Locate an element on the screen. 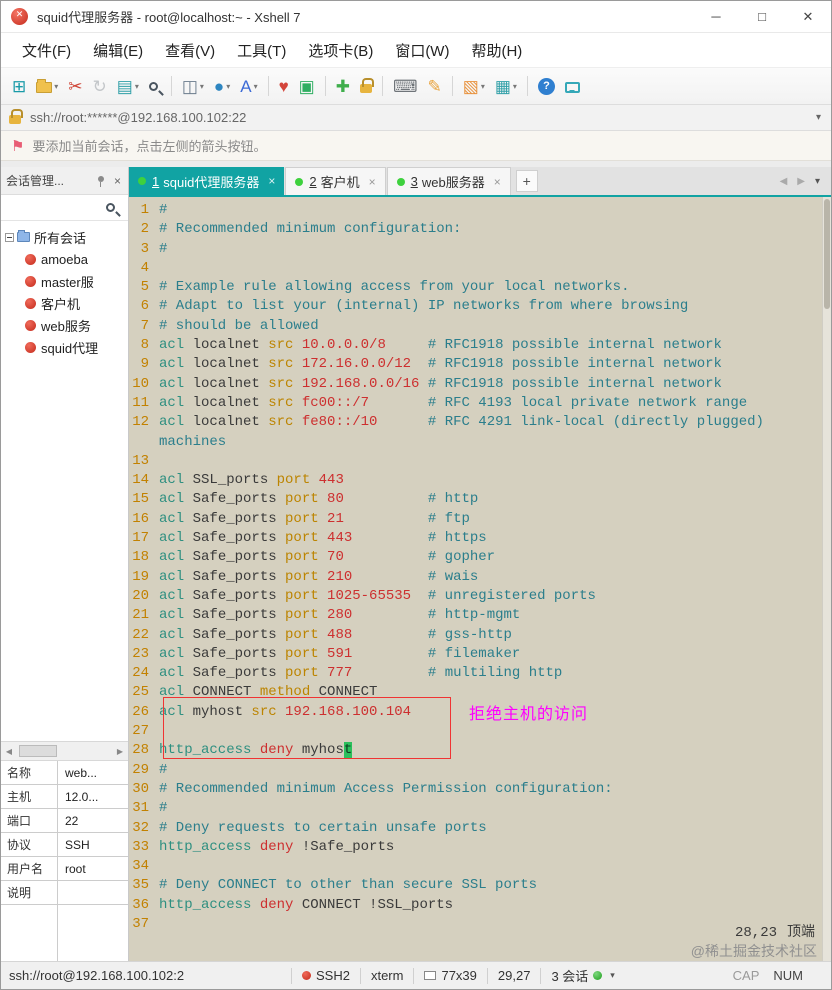 Image resolution: width=832 pixels, height=990 pixels. text-segment: 443 is located at coordinates (340, 538).